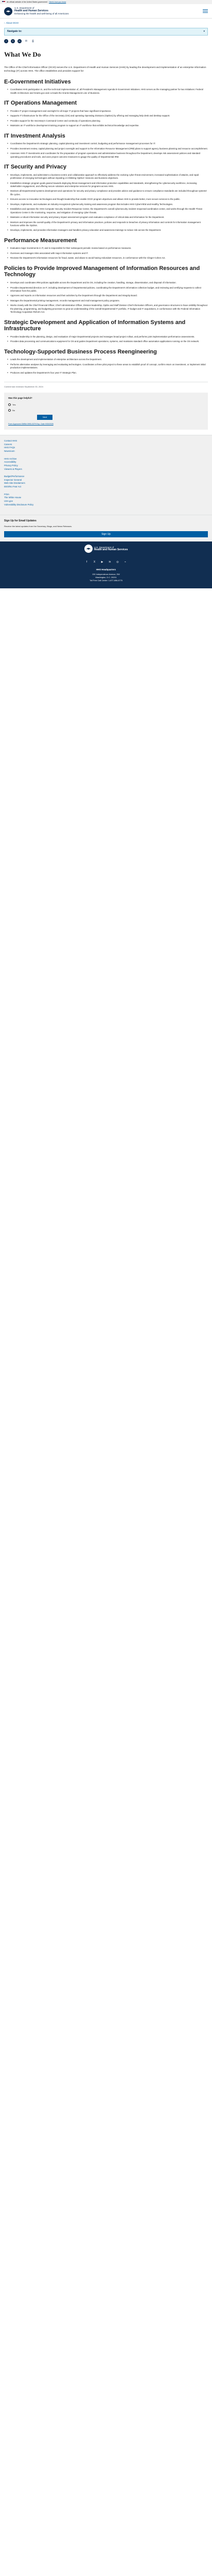  I want to click on footer-link: USA.gov, so click(106, 501).